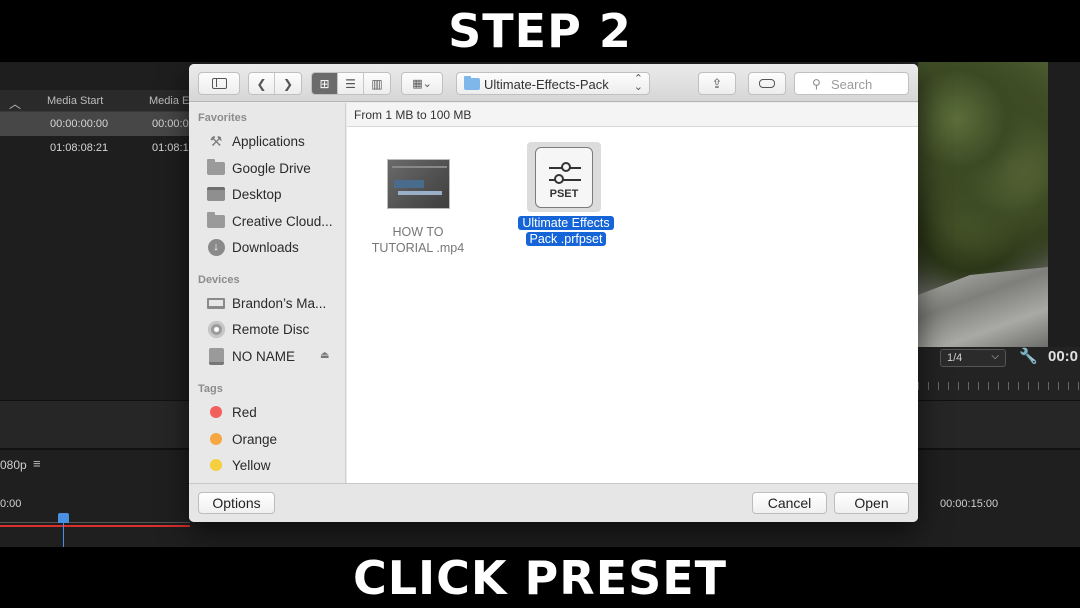 This screenshot has width=1080, height=608. I want to click on video-thumbnail, so click(418, 184).